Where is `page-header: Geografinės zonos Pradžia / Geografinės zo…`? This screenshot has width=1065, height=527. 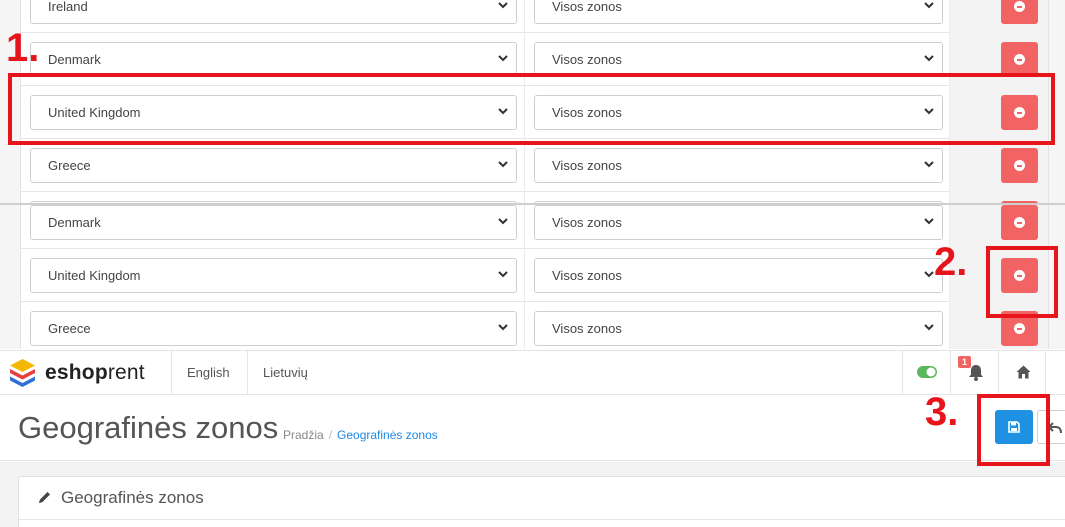
page-header: Geografinės zonos Pradžia / Geografinės zo… is located at coordinates (532, 428).